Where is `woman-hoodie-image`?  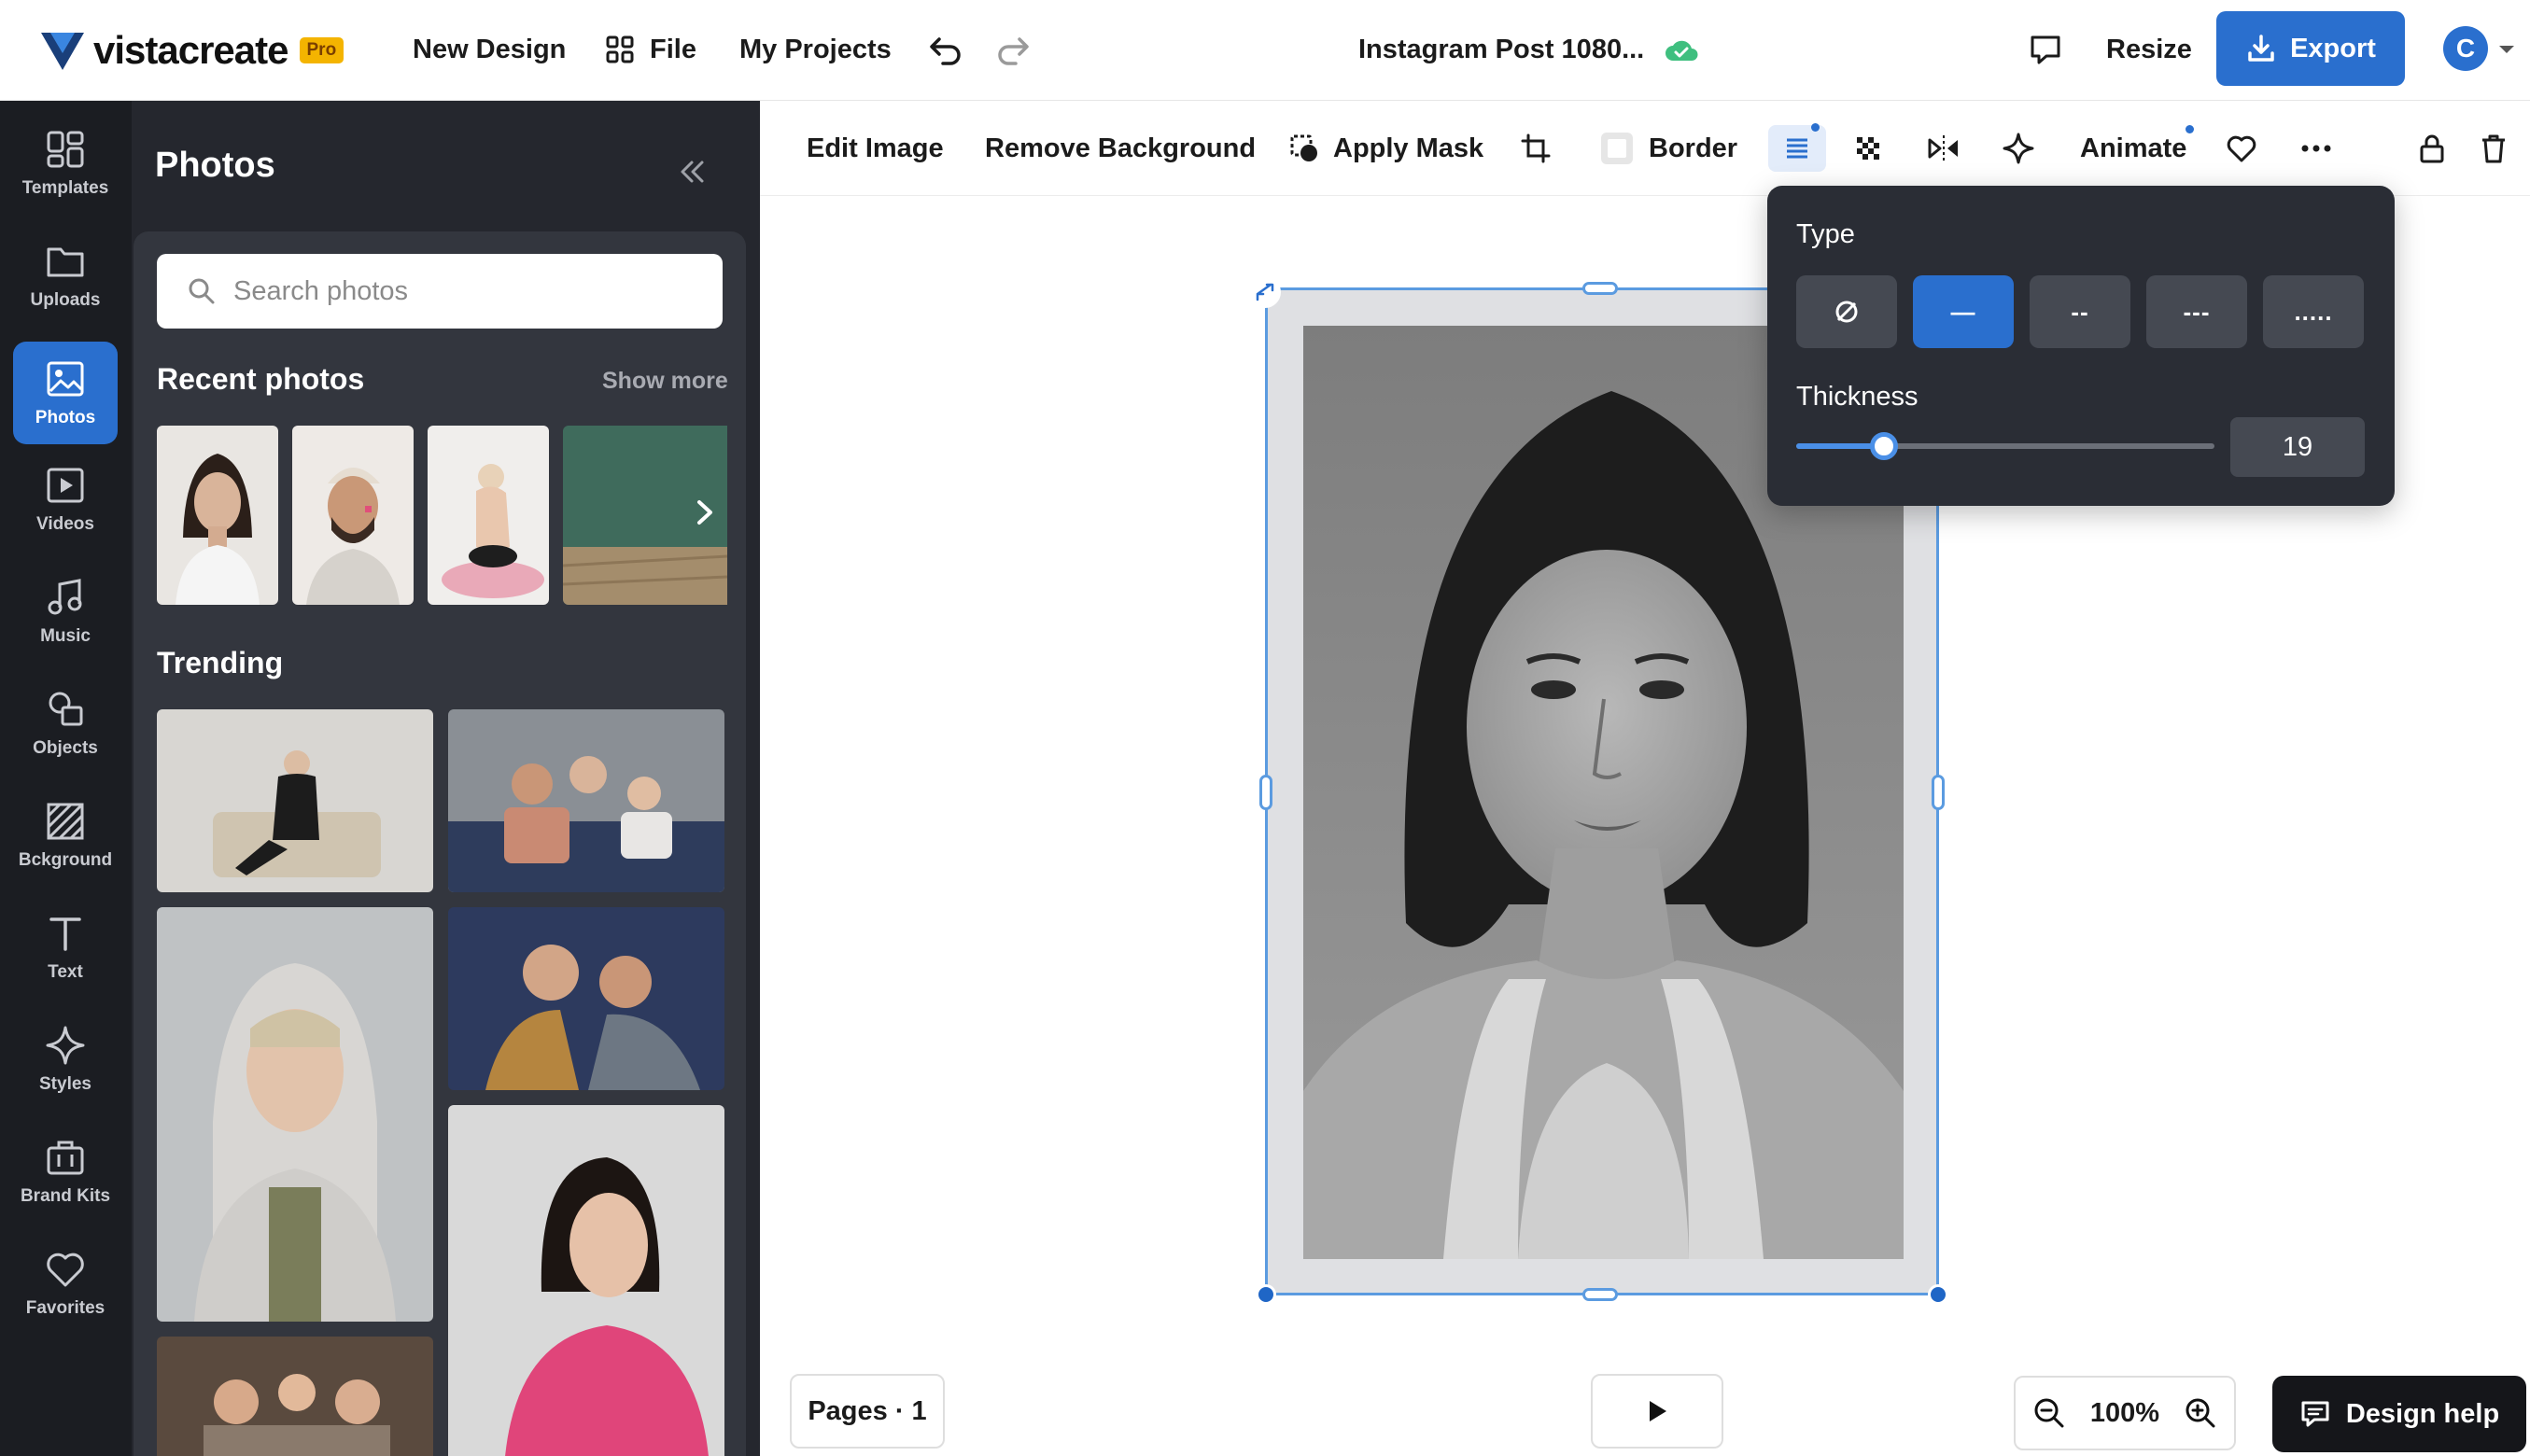
woman-hoodie-image is located at coordinates (295, 1114).